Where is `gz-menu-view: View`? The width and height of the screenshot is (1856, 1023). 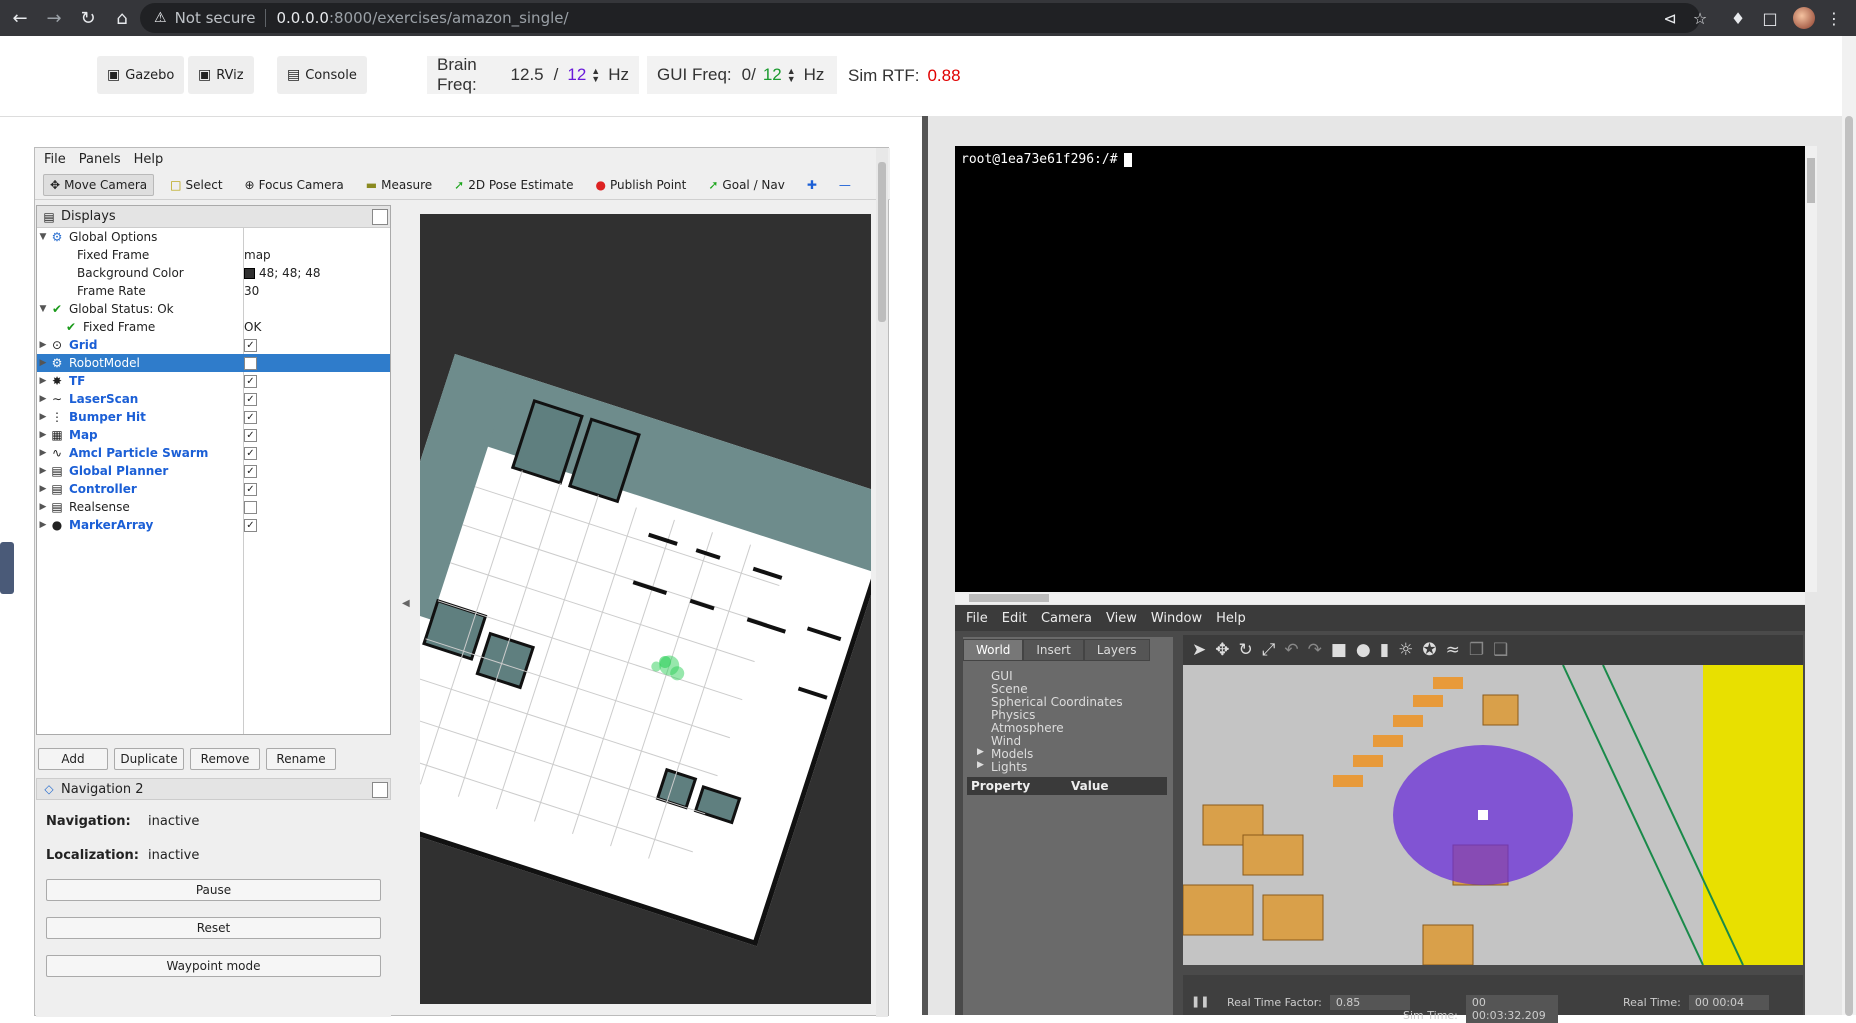 gz-menu-view: View is located at coordinates (1121, 618).